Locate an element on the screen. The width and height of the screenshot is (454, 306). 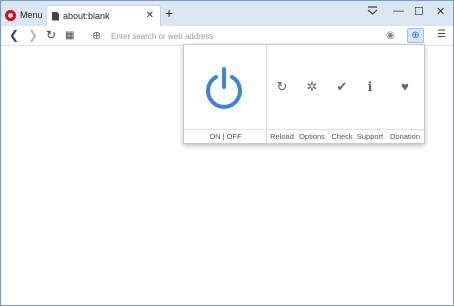
tab-title: about:blank is located at coordinates (86, 16).